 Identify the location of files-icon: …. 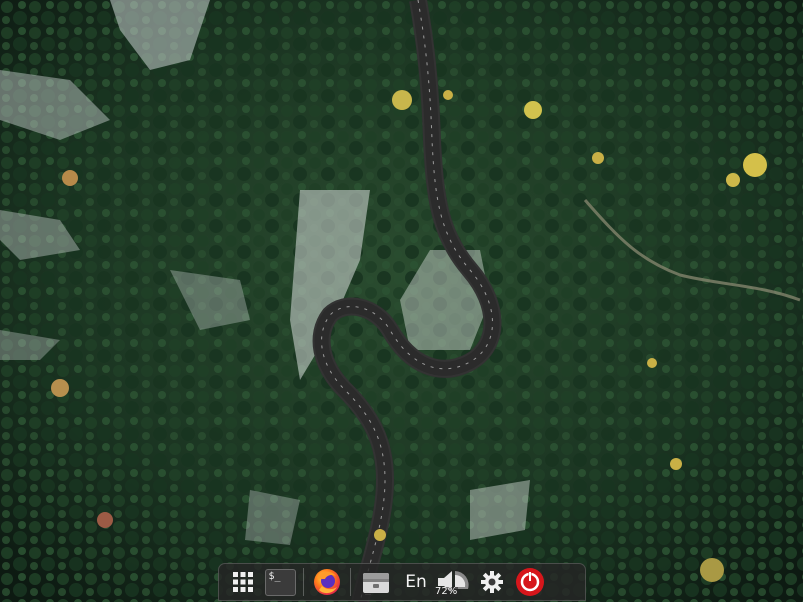
(376, 585).